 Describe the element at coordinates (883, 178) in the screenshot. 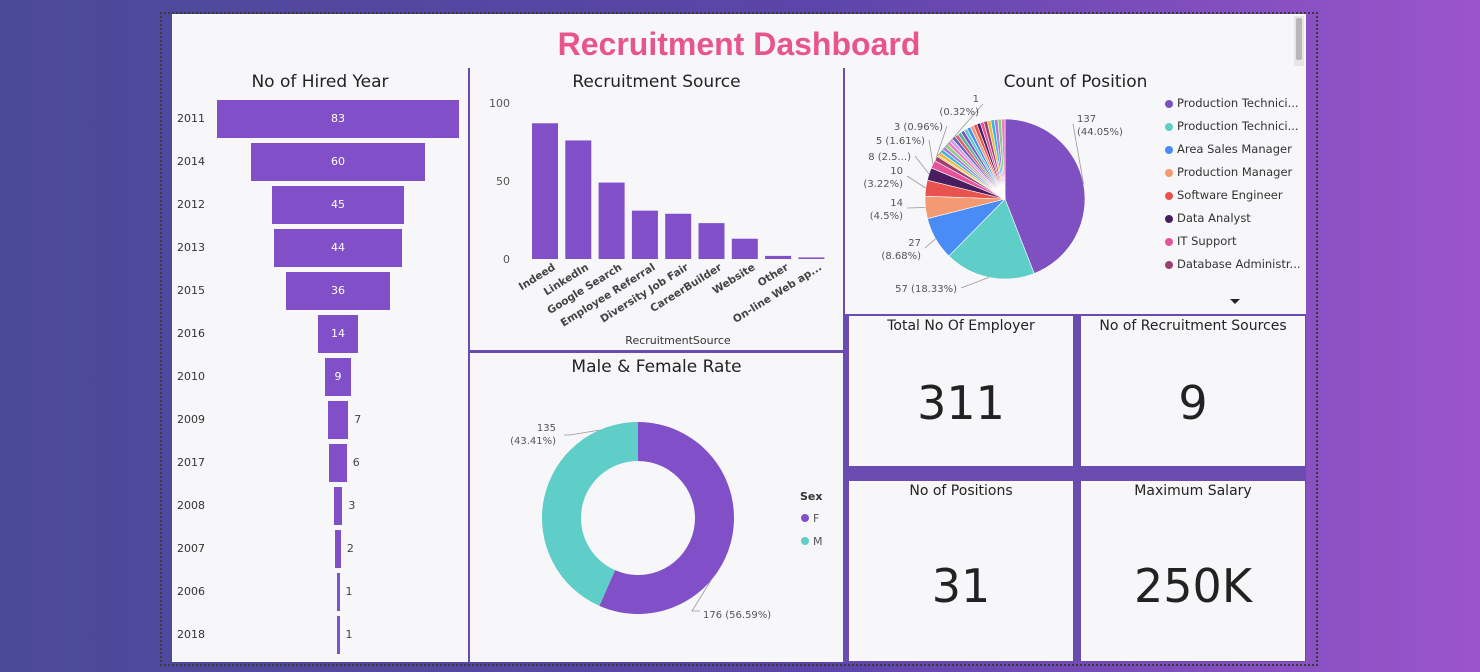

I see `position-data-label: 10 (3.22%)` at that location.